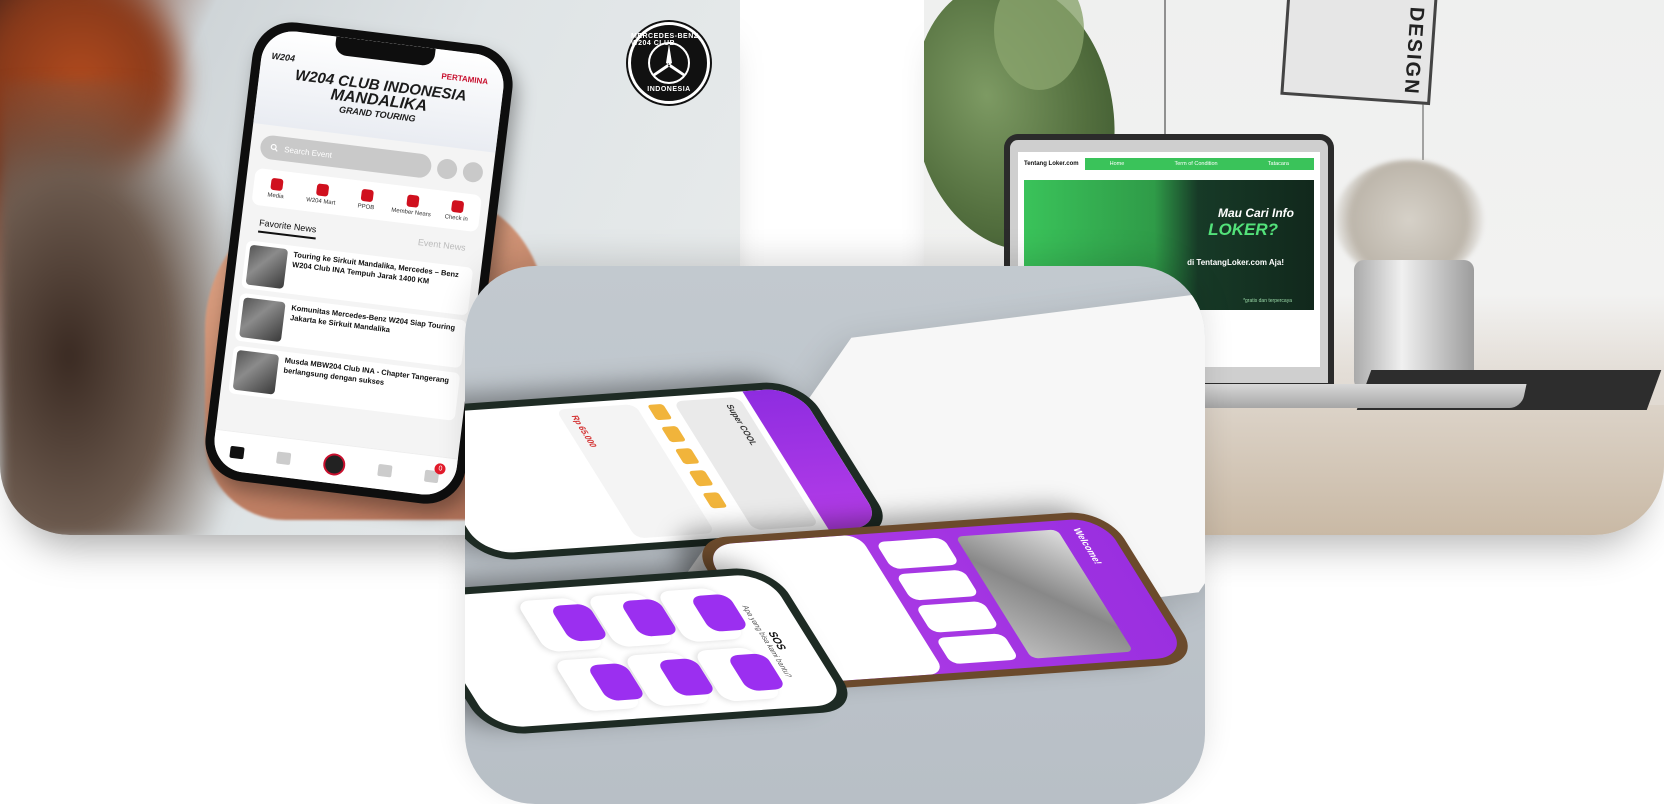 The width and height of the screenshot is (1664, 804). I want to click on poster-text: DESIGN, so click(1413, 51).